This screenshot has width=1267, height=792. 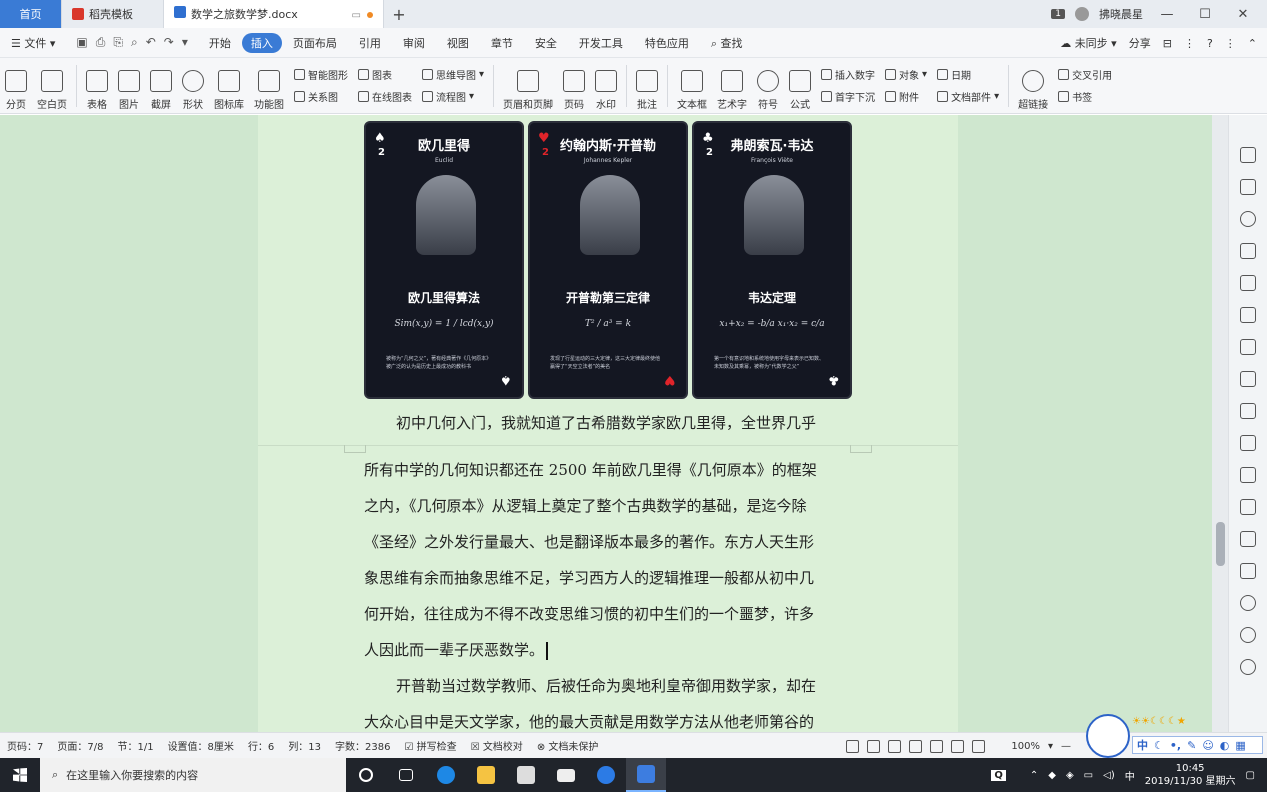 I want to click on security-shield-icon: ◈, so click(x=1070, y=775).